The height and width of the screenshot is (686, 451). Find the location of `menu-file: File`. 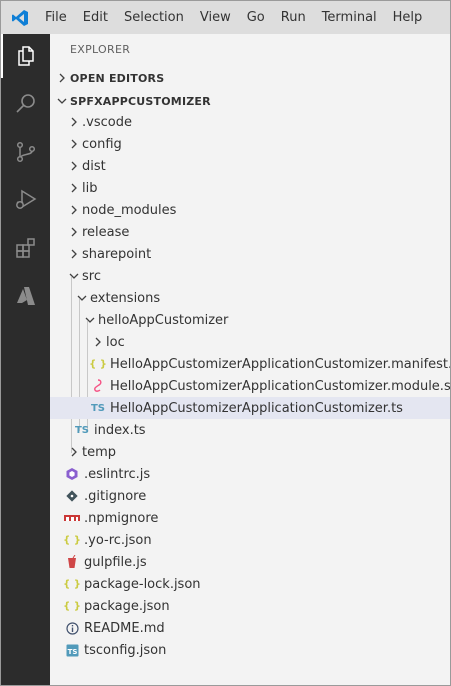

menu-file: File is located at coordinates (55, 17).